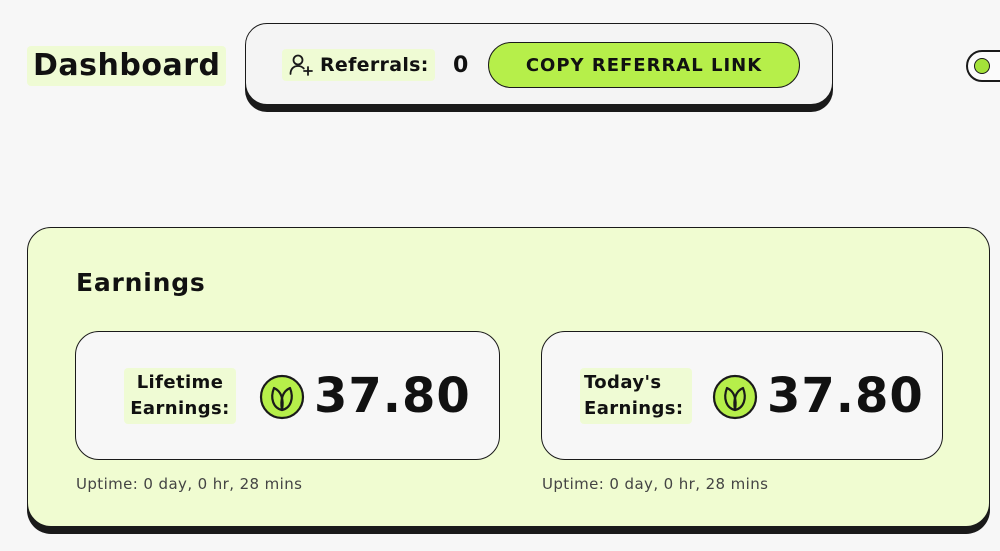 The width and height of the screenshot is (1000, 551). Describe the element at coordinates (141, 282) in the screenshot. I see `earnings-title: Earnings` at that location.